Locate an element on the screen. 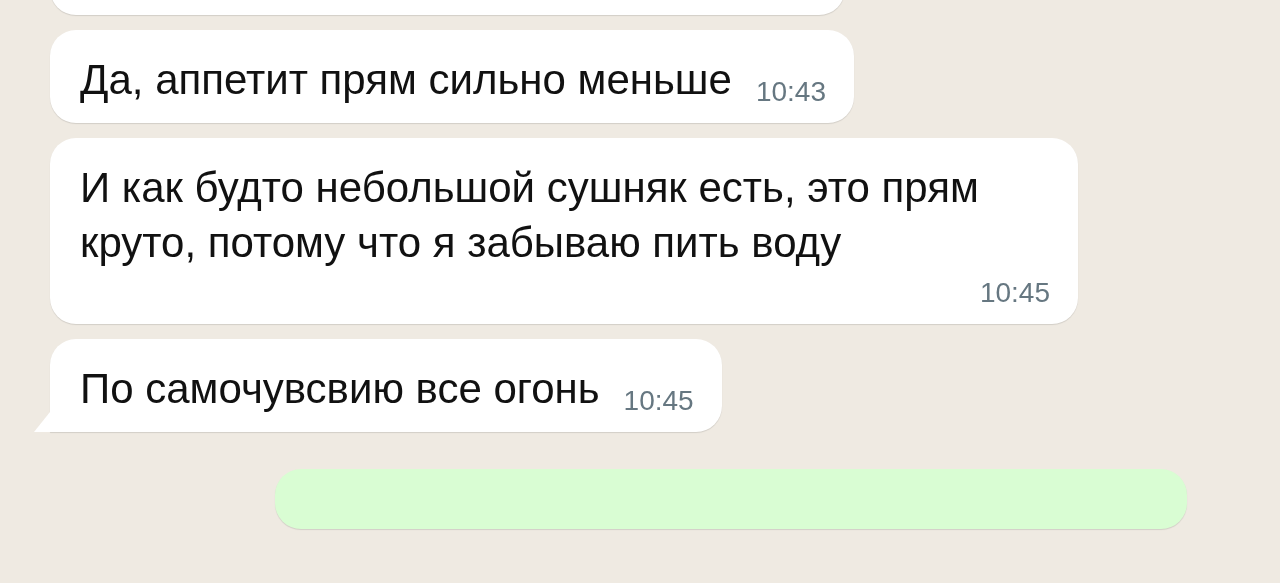 The width and height of the screenshot is (1280, 583). message-text: По самочувсвию все огонь is located at coordinates (340, 389).